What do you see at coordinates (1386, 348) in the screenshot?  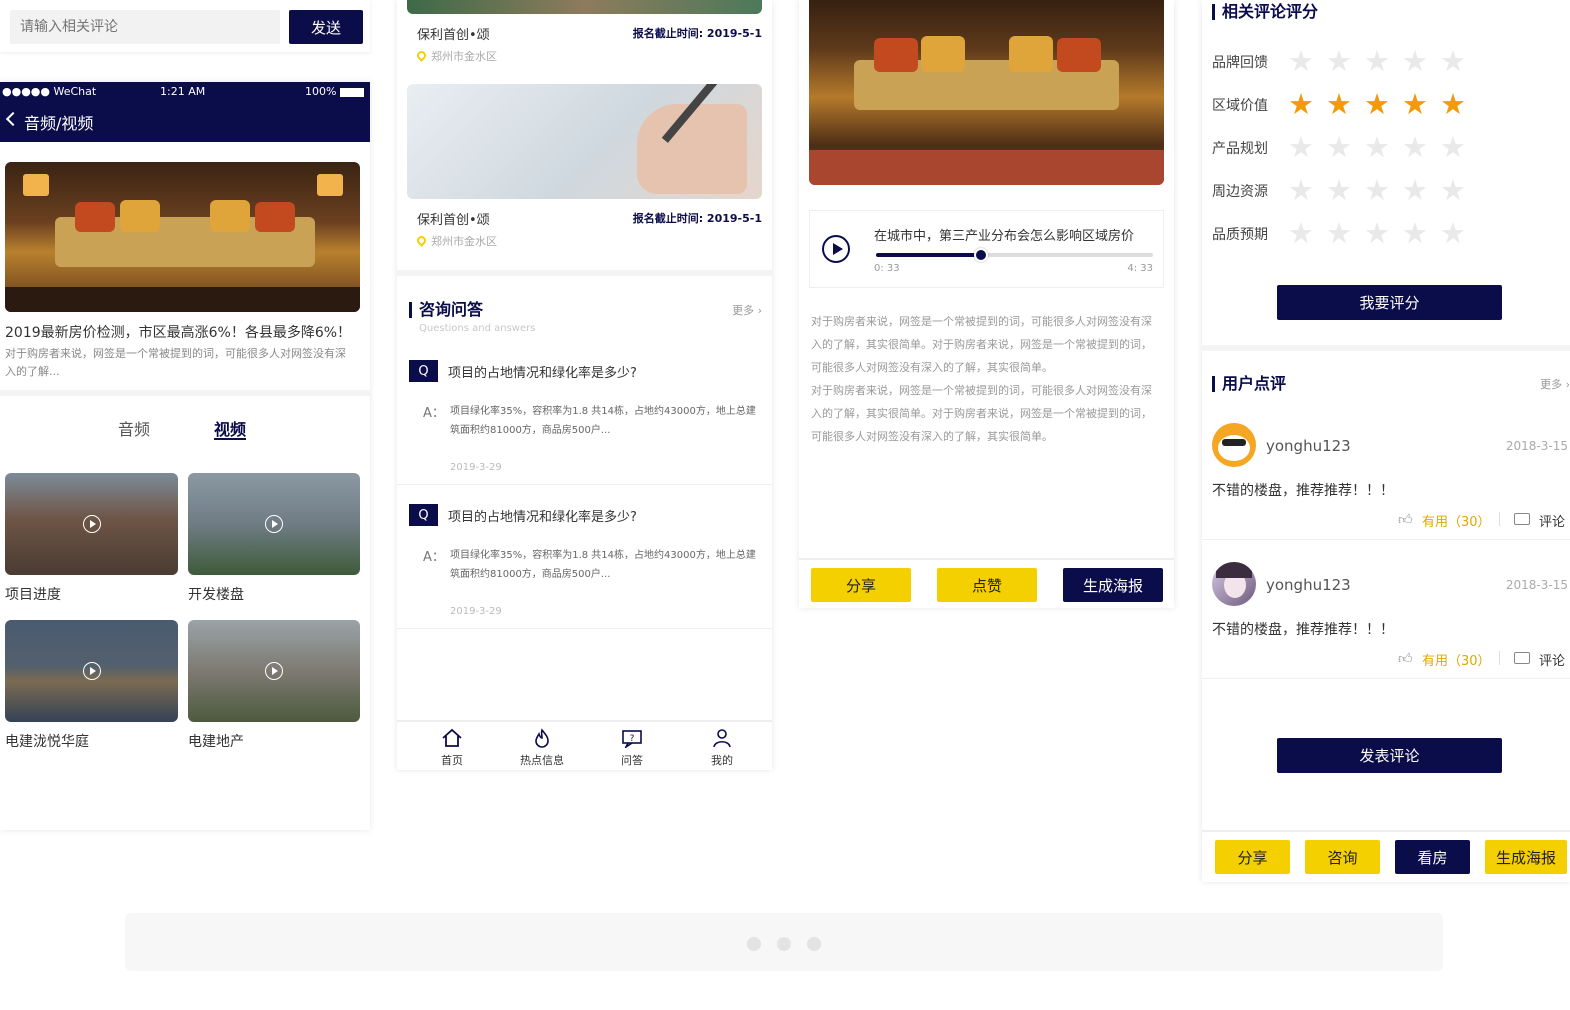 I see `divider` at bounding box center [1386, 348].